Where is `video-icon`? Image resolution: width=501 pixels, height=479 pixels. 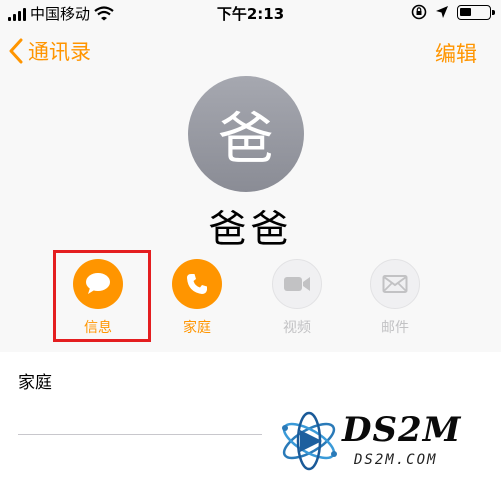 video-icon is located at coordinates (297, 284).